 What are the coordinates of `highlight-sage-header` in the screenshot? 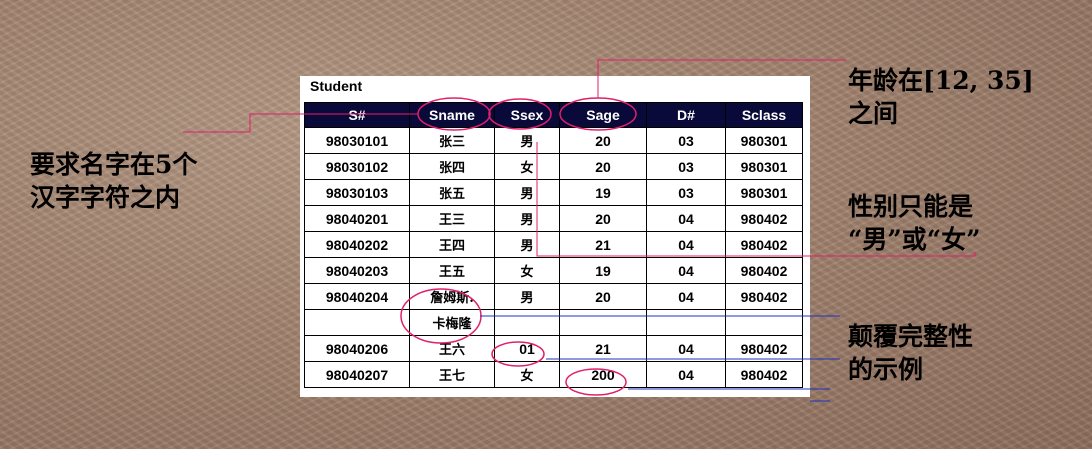 It's located at (598, 114).